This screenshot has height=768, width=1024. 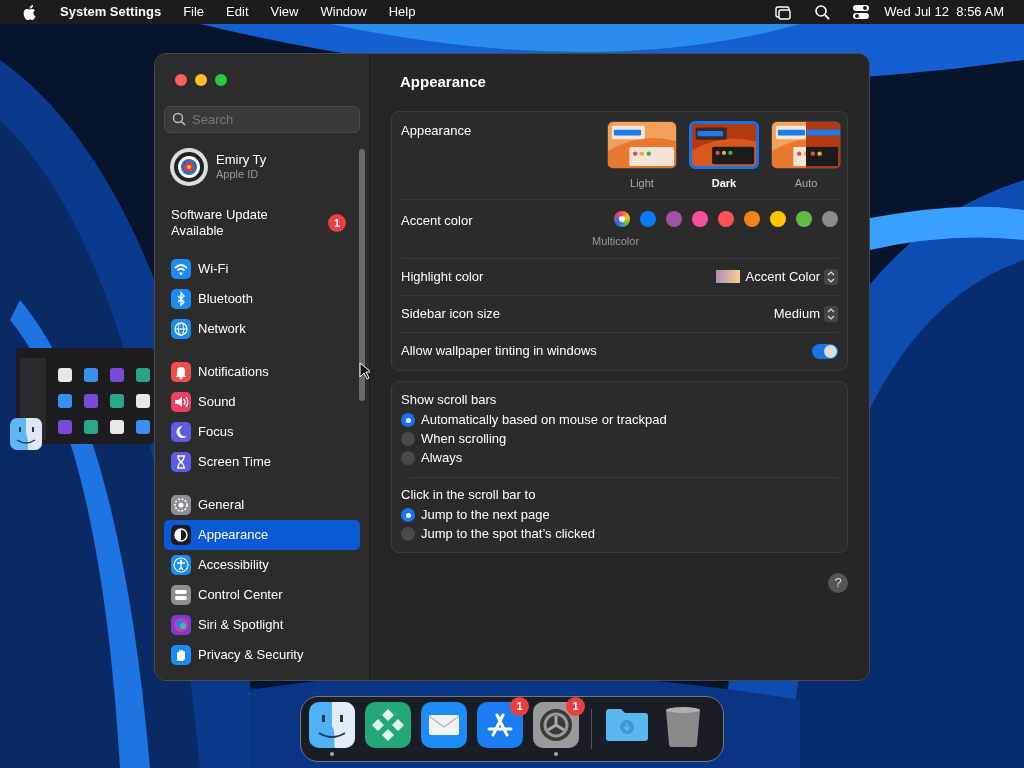 I want to click on app-menu-title: System Settings, so click(x=111, y=12).